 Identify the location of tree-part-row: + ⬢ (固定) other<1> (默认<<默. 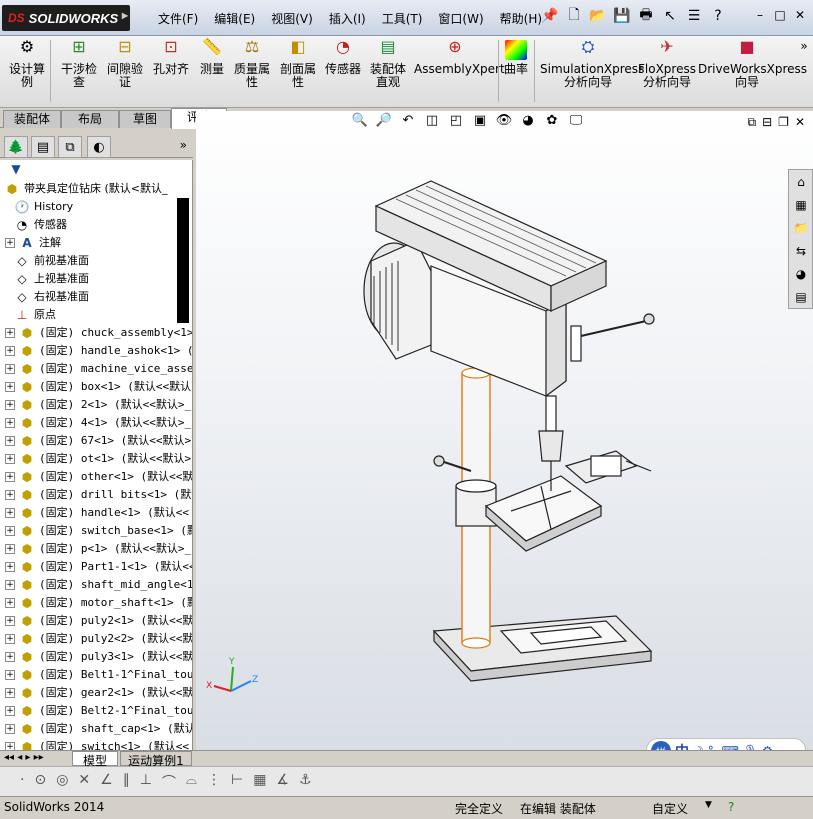
(96, 477).